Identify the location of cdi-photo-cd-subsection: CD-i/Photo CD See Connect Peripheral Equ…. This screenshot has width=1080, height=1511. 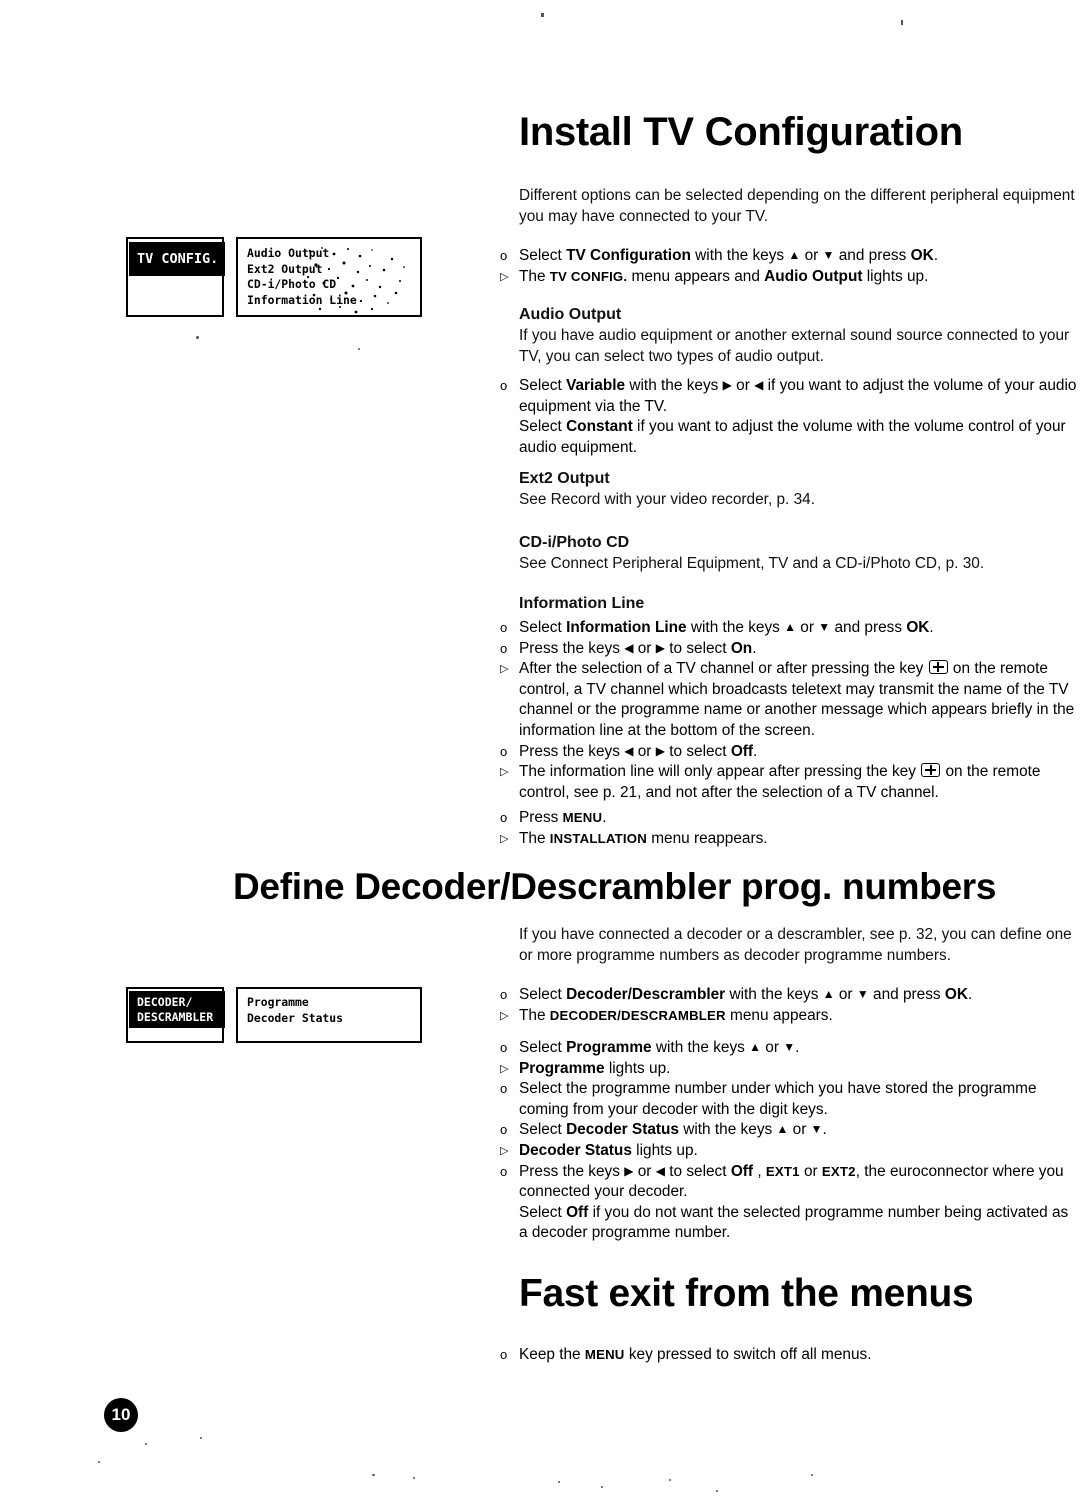
(798, 553).